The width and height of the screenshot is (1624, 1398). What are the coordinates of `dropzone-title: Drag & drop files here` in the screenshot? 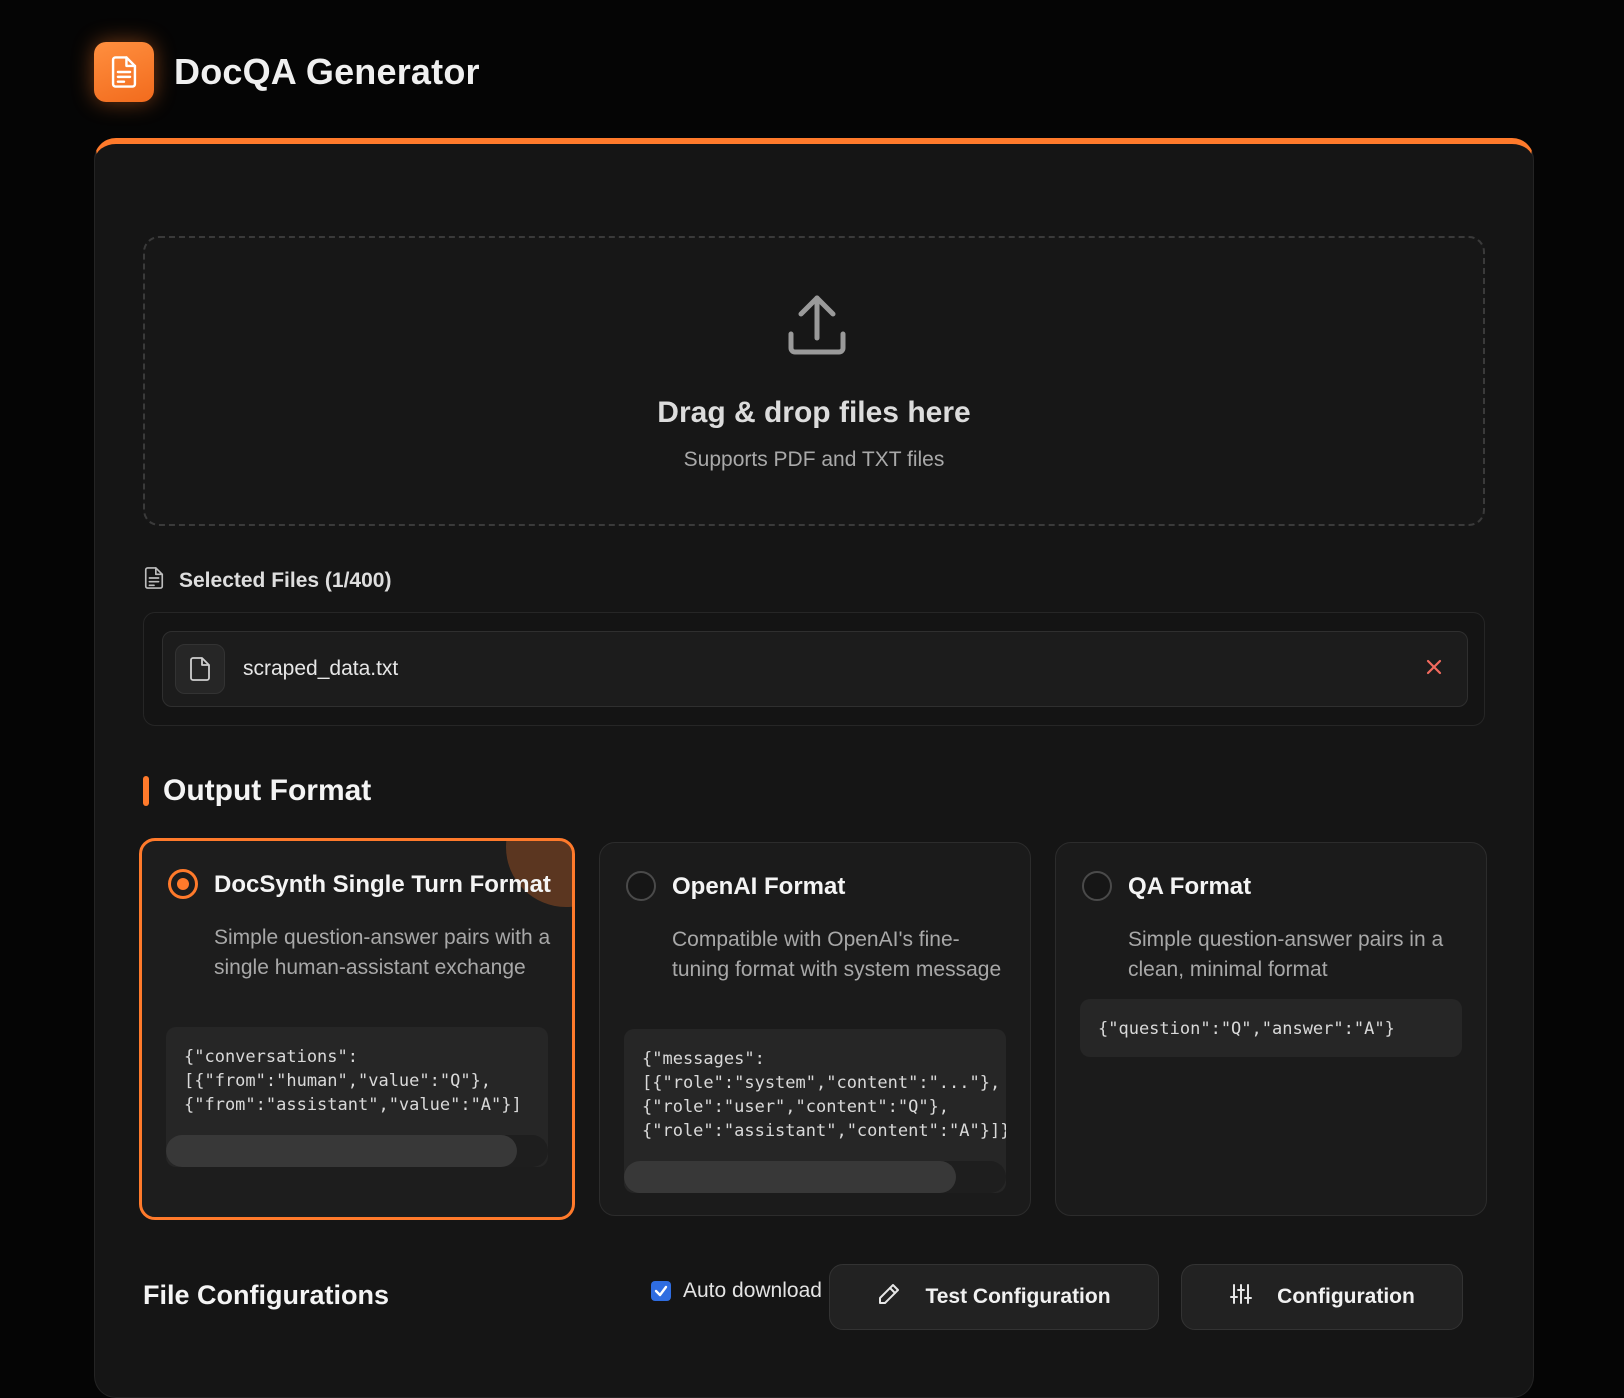 It's located at (814, 412).